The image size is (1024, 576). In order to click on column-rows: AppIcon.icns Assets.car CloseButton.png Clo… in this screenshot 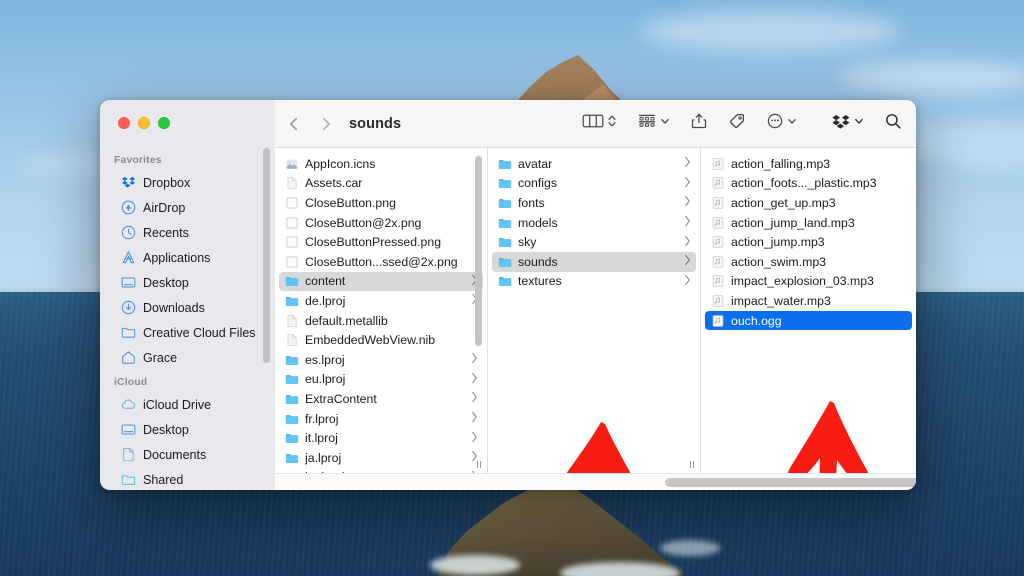, I will do `click(381, 313)`.